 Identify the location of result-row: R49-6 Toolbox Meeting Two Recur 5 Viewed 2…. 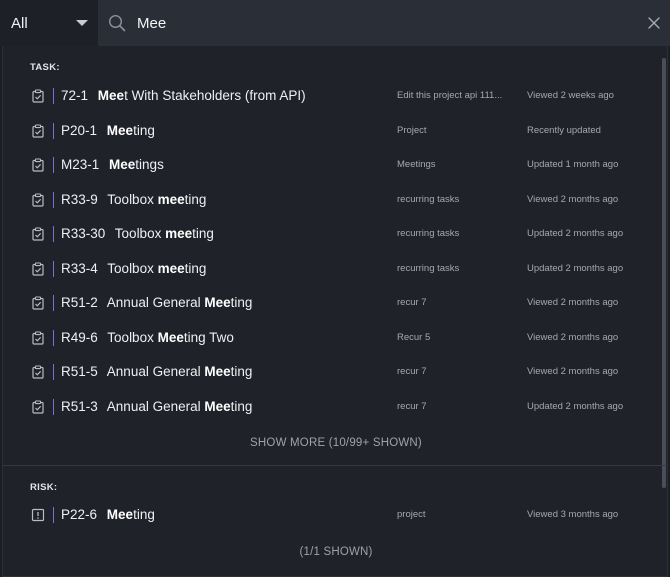
(333, 338).